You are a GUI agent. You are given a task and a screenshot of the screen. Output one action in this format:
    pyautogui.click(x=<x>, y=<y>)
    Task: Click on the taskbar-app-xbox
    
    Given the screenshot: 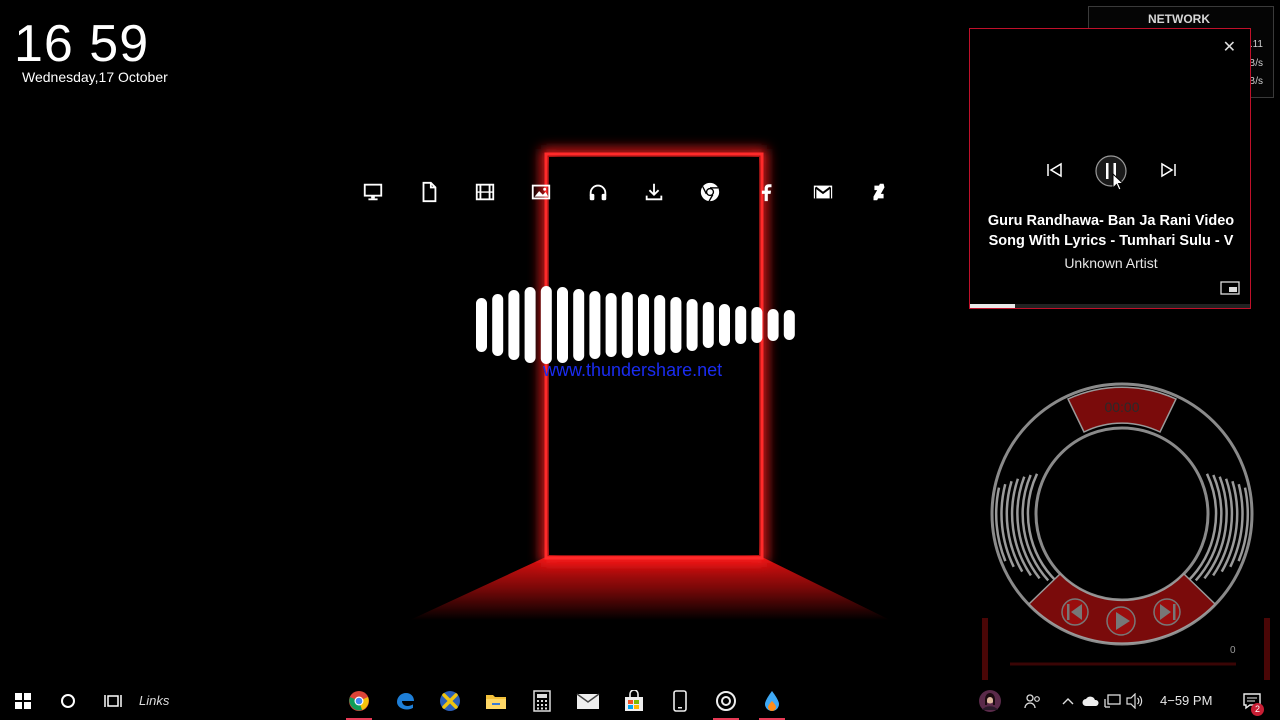 What is the action you would take?
    pyautogui.click(x=450, y=701)
    